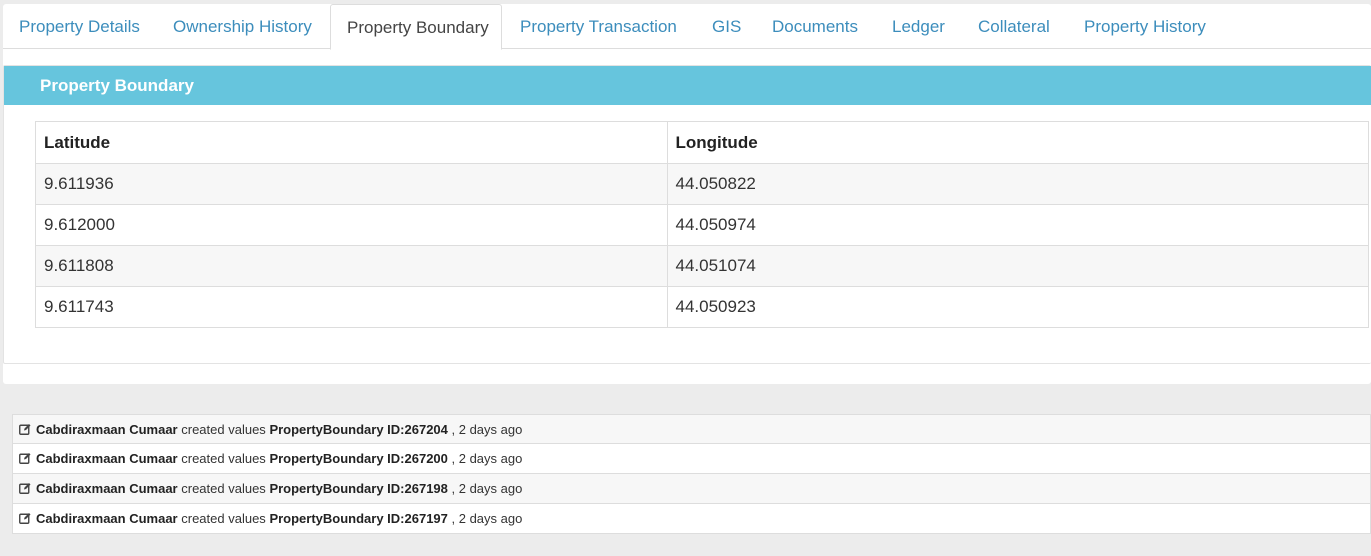 This screenshot has height=556, width=1371. Describe the element at coordinates (358, 518) in the screenshot. I see `activity-target: PropertyBoundary ID:267197` at that location.